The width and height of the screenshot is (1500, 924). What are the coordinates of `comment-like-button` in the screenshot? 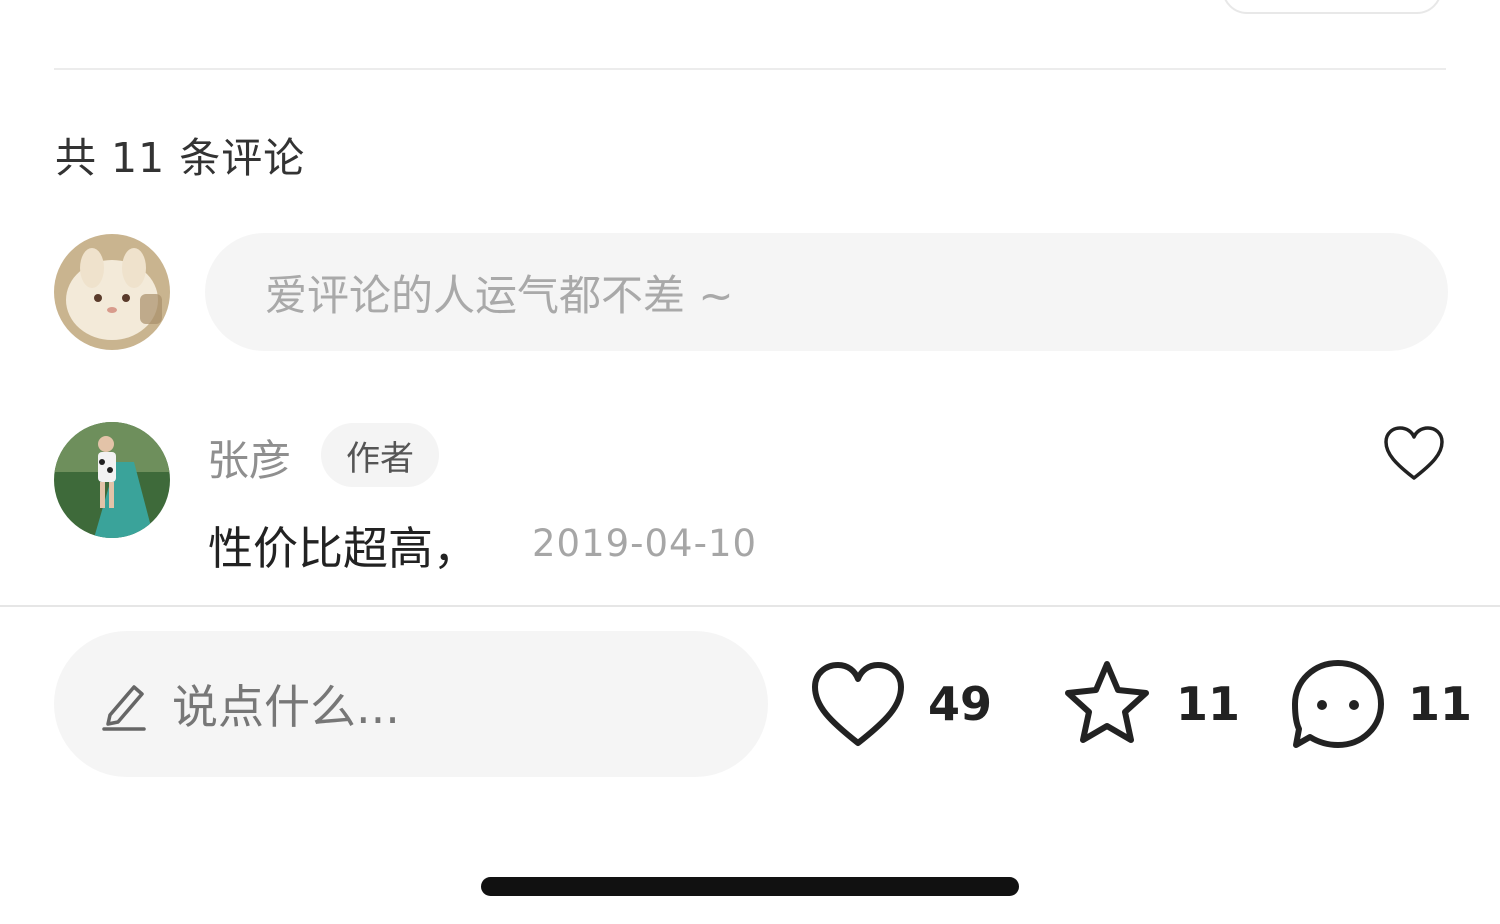 It's located at (1414, 454).